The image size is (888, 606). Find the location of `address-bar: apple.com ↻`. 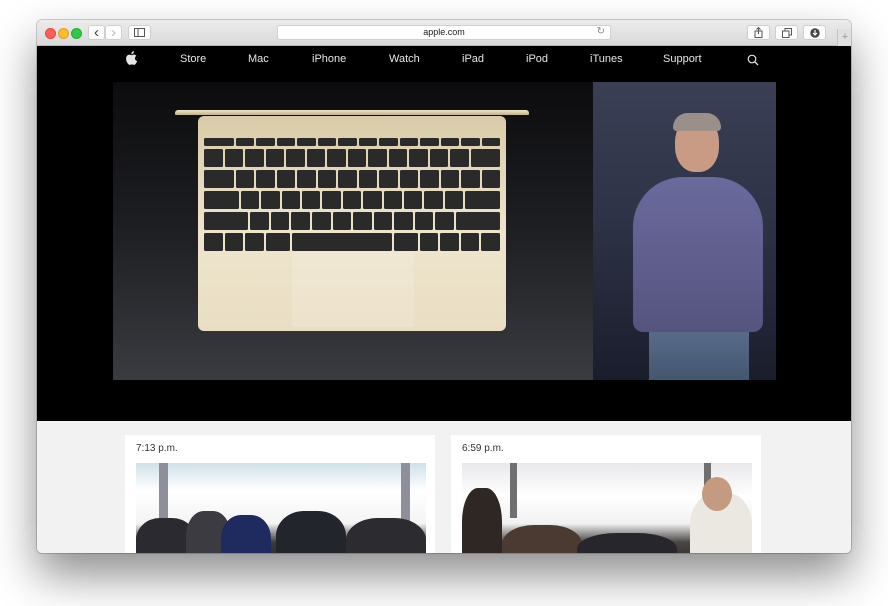

address-bar: apple.com ↻ is located at coordinates (444, 32).